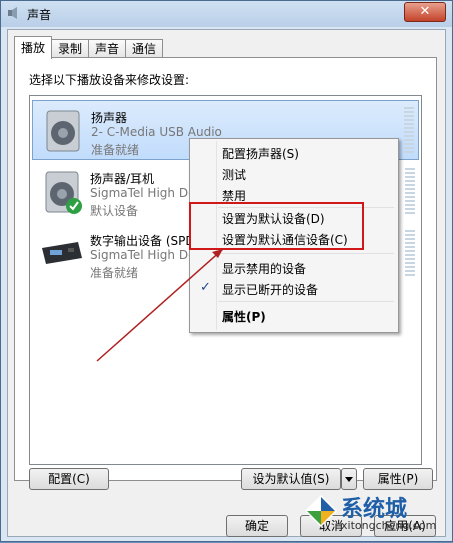 This screenshot has width=453, height=543. I want to click on watermark-logo: 系统城 xitongcheng.com, so click(376, 514).